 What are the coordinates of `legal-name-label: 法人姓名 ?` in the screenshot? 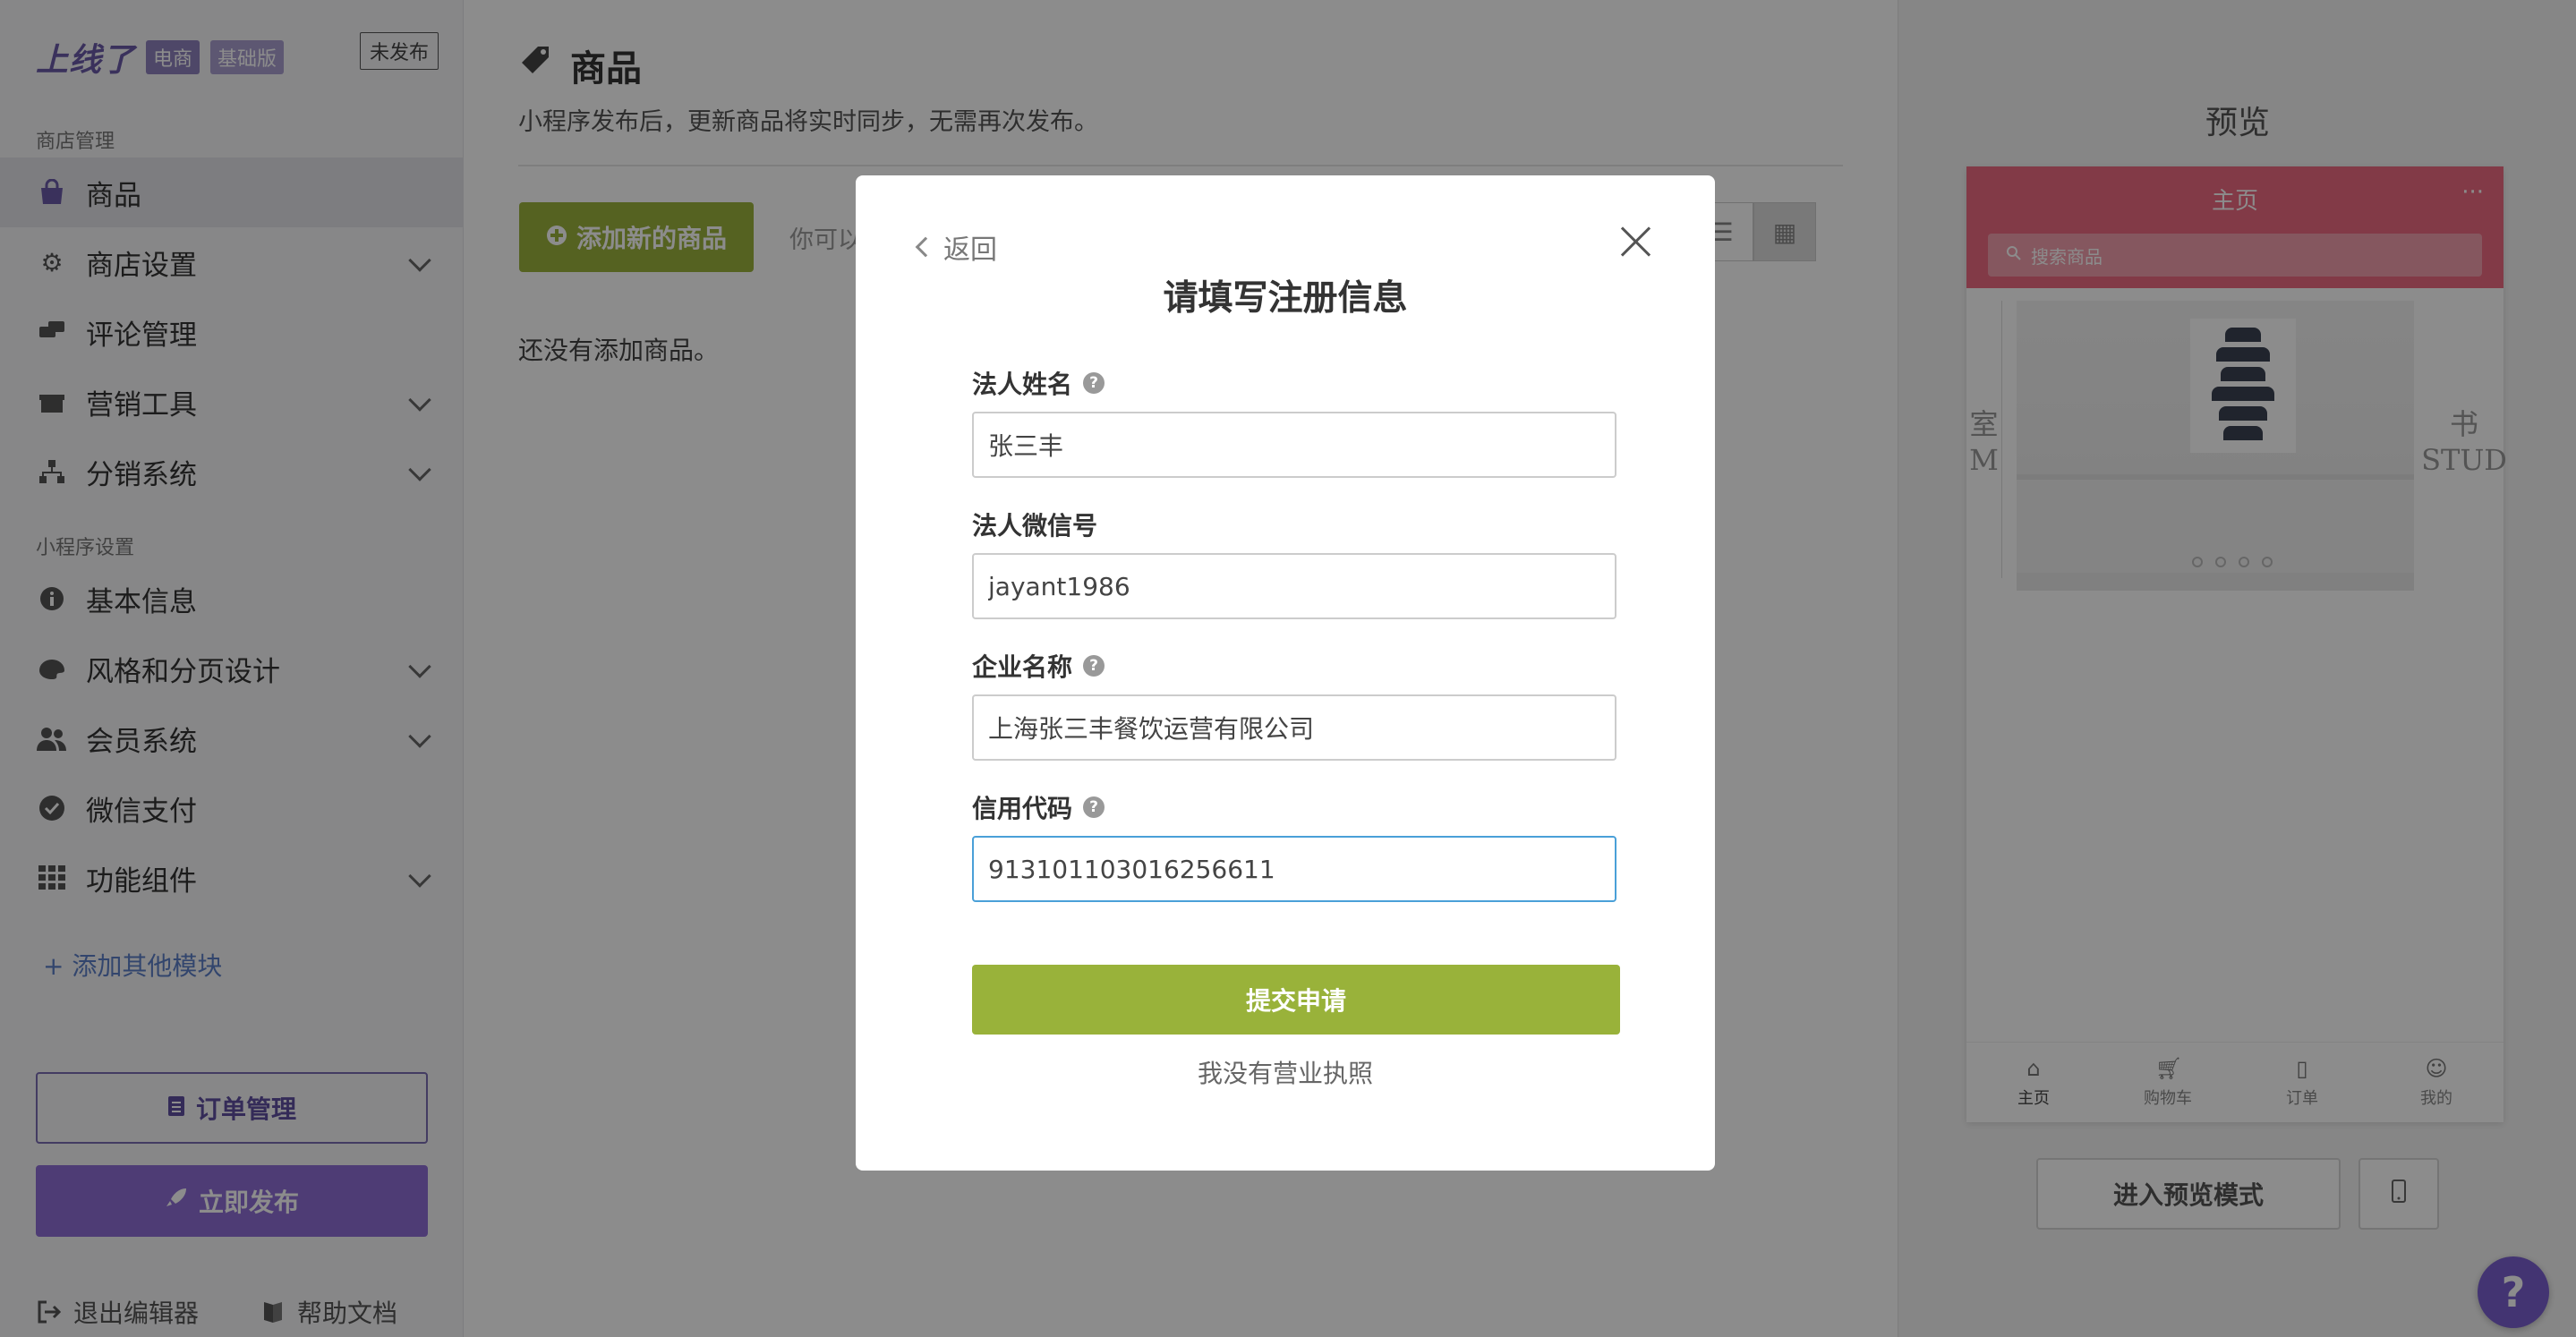 It's located at (1038, 383).